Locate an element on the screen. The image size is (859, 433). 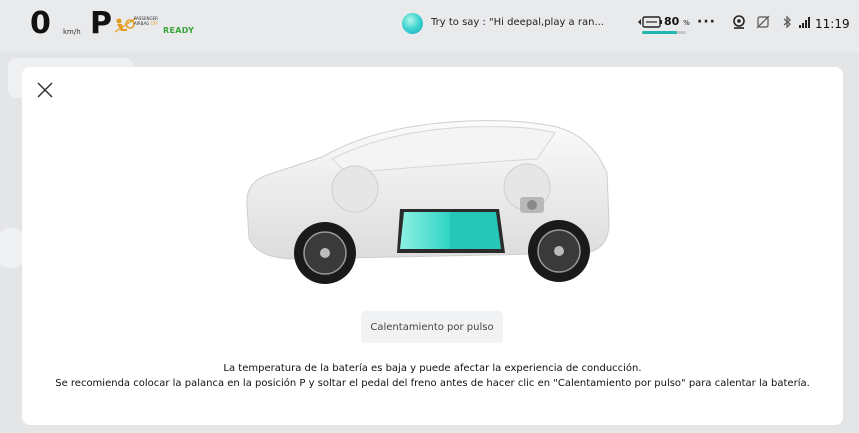
clock: 11:19 is located at coordinates (832, 24).